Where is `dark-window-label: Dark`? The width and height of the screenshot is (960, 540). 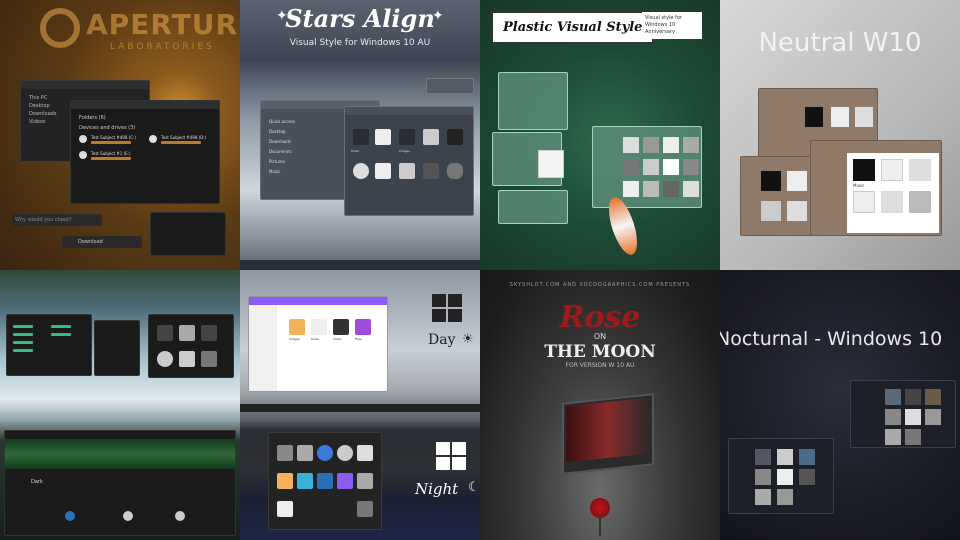 dark-window-label: Dark is located at coordinates (37, 482).